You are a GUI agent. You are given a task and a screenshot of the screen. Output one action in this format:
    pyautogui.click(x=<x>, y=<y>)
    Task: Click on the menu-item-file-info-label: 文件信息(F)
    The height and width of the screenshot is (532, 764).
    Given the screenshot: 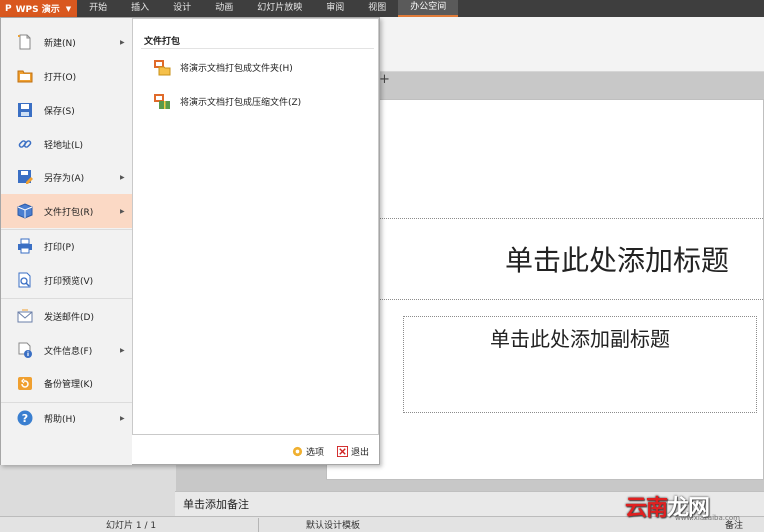 What is the action you would take?
    pyautogui.click(x=68, y=351)
    